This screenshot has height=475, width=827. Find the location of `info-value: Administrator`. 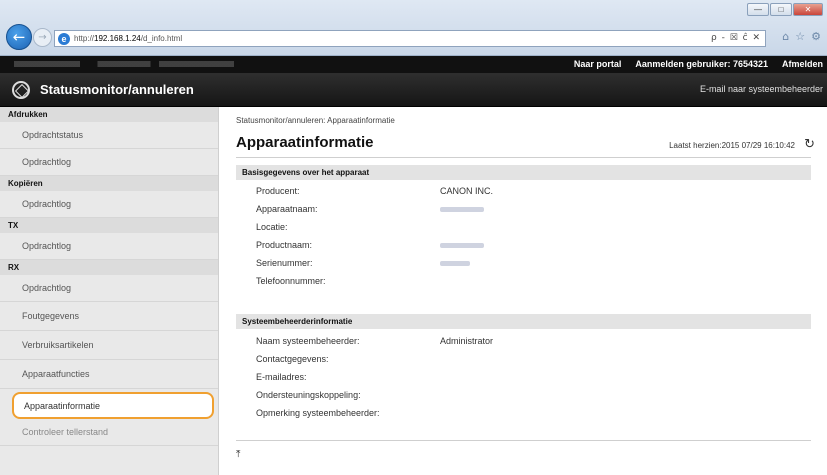

info-value: Administrator is located at coordinates (467, 341).